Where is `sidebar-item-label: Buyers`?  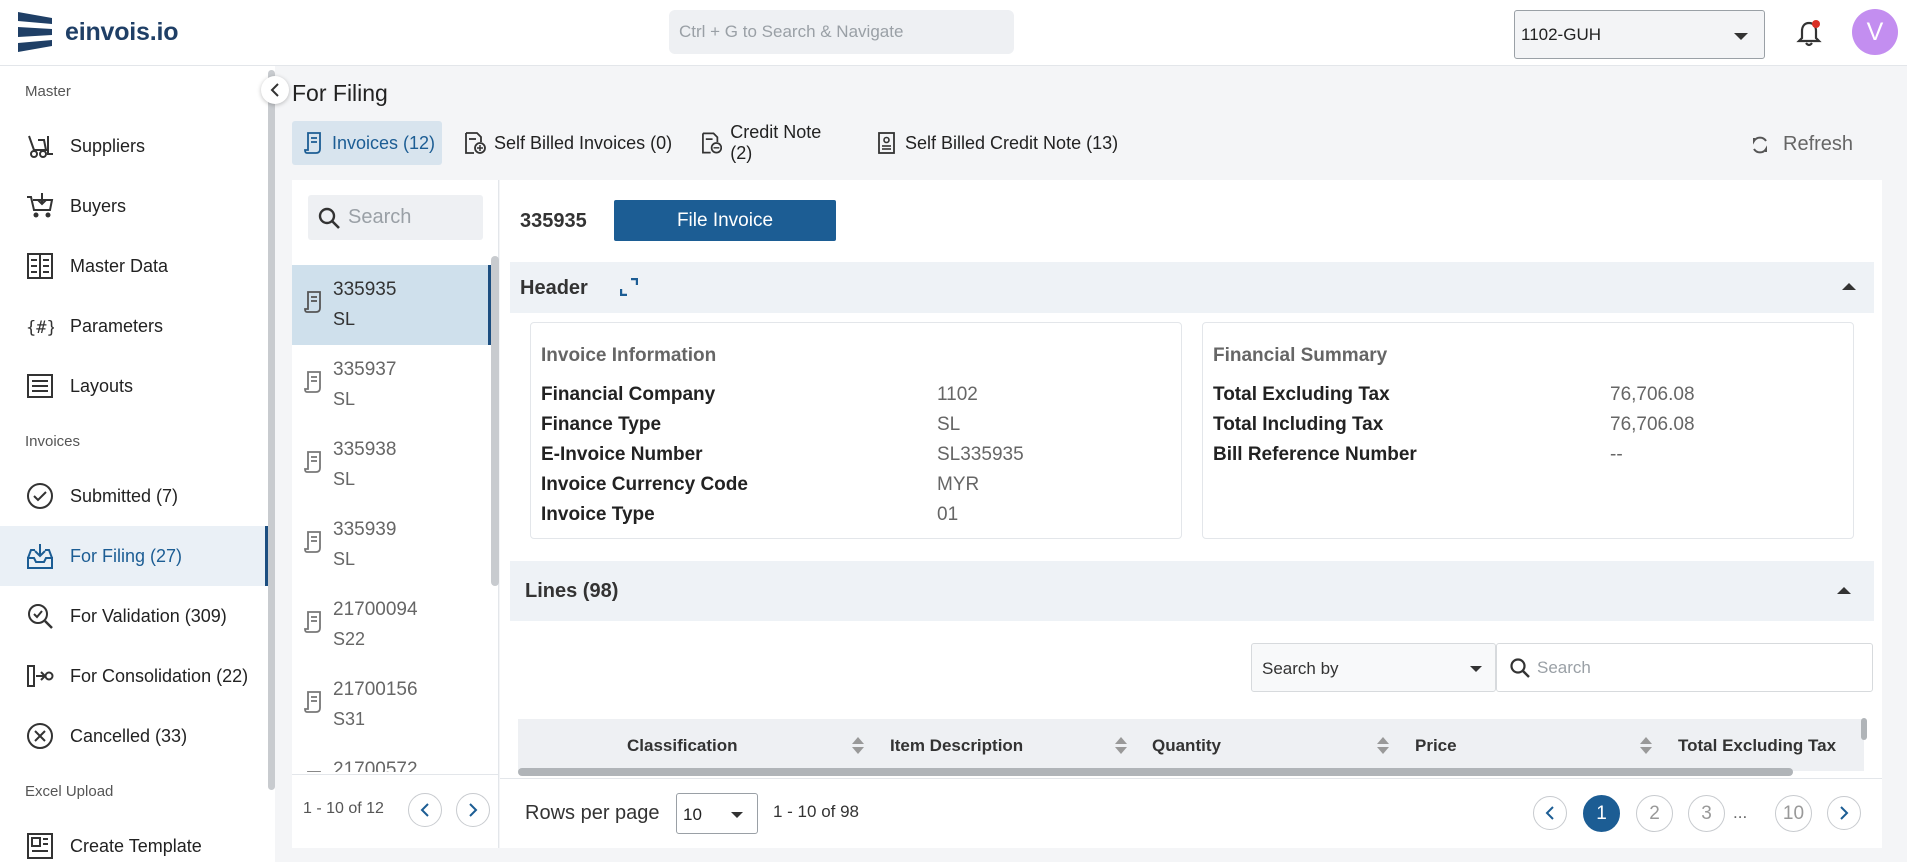 sidebar-item-label: Buyers is located at coordinates (98, 206).